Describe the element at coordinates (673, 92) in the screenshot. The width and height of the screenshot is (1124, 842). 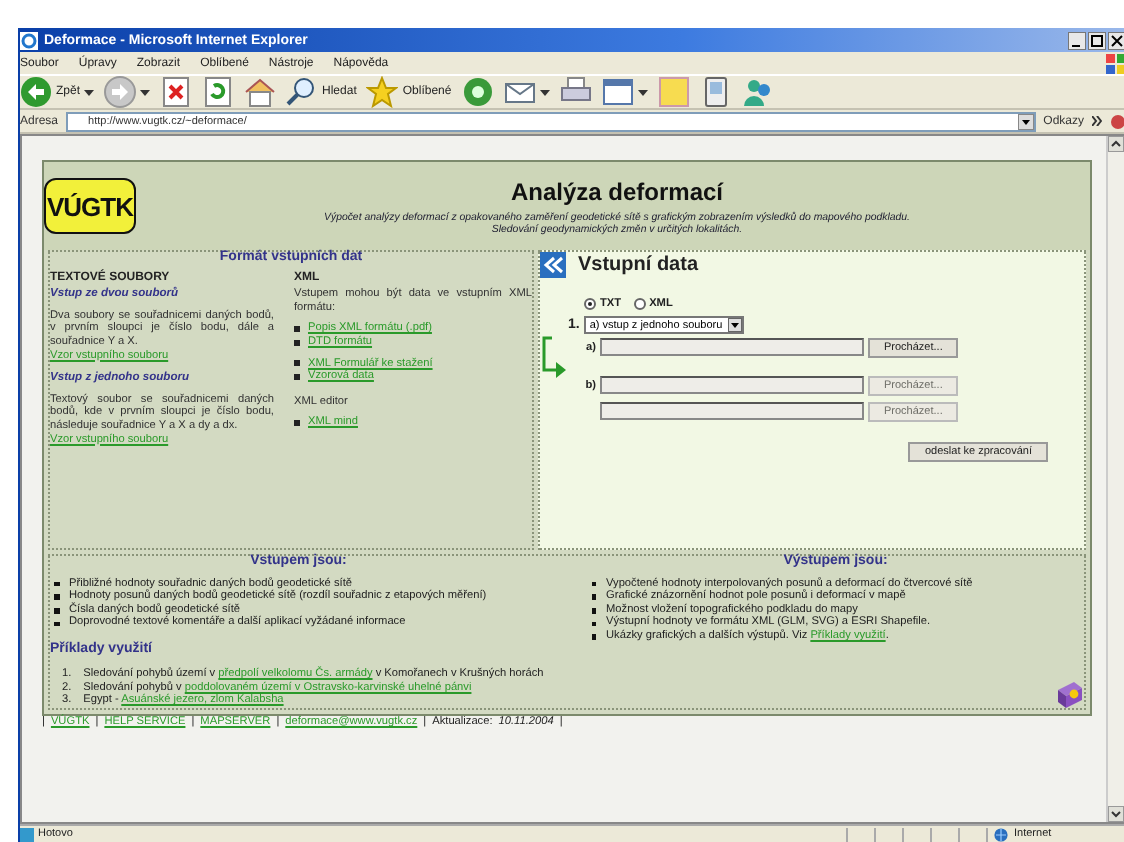
I see `note-icon` at that location.